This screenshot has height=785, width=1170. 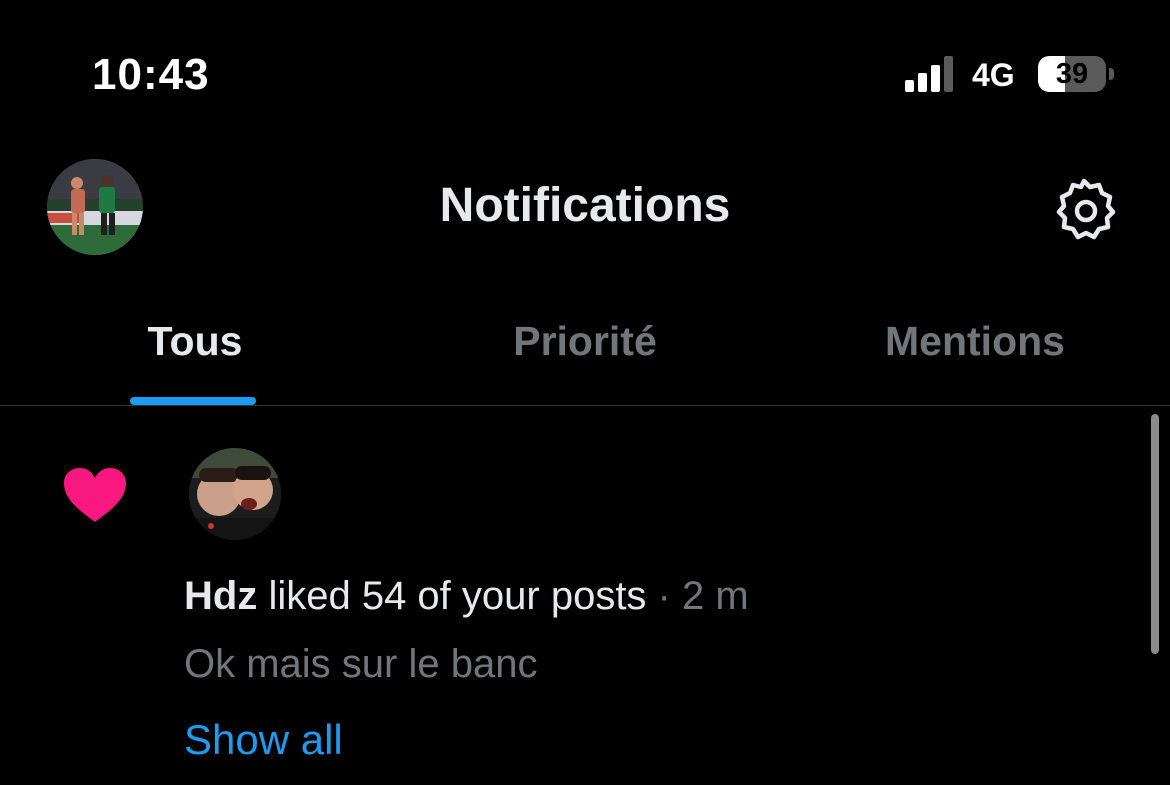 I want to click on tab-priorite: Priorité, so click(x=585, y=347).